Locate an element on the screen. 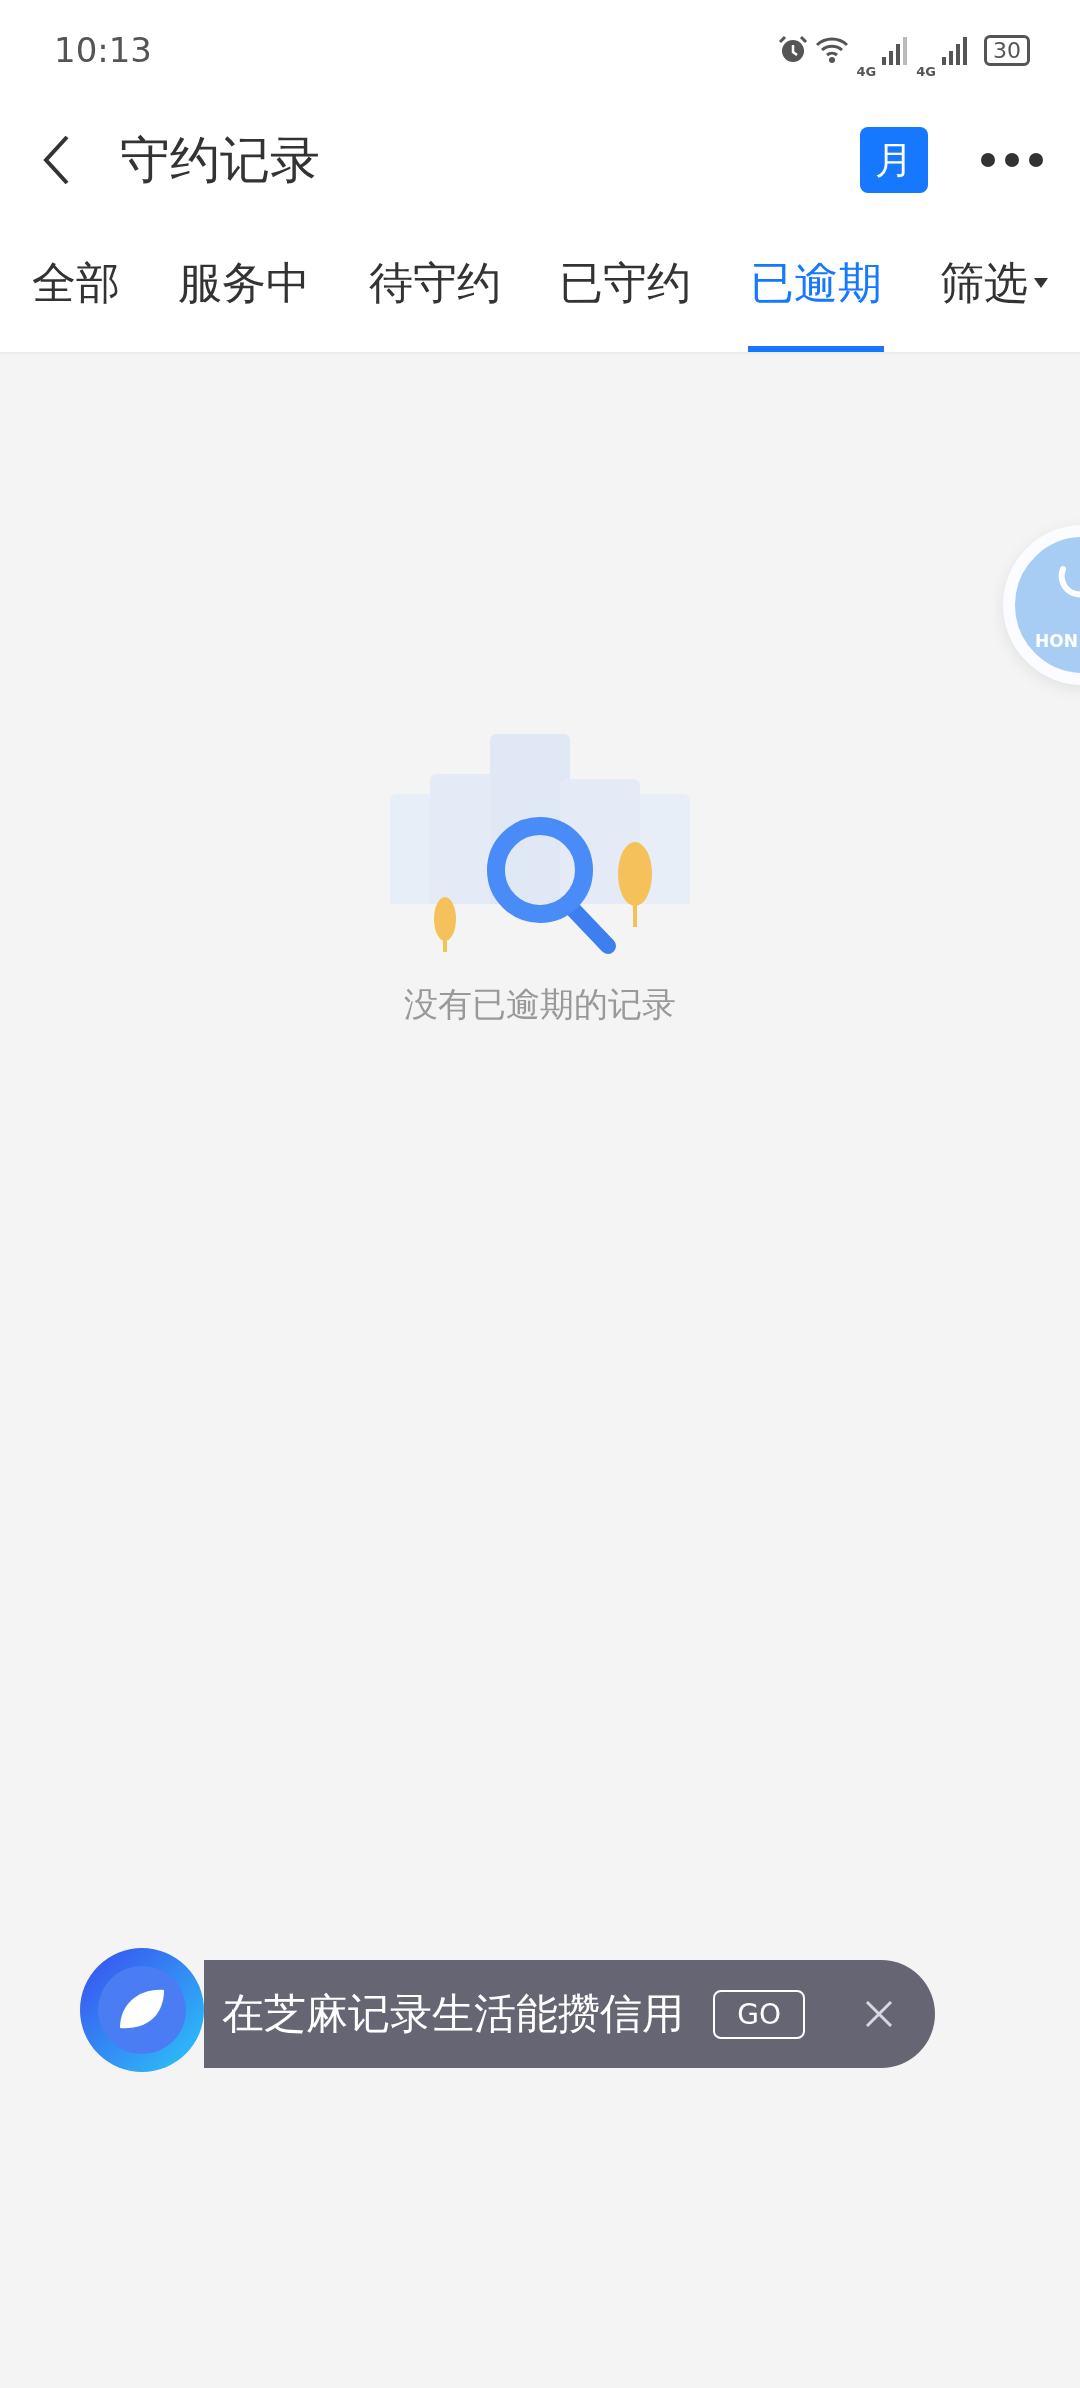 This screenshot has height=2388, width=1080. close-icon is located at coordinates (879, 2014).